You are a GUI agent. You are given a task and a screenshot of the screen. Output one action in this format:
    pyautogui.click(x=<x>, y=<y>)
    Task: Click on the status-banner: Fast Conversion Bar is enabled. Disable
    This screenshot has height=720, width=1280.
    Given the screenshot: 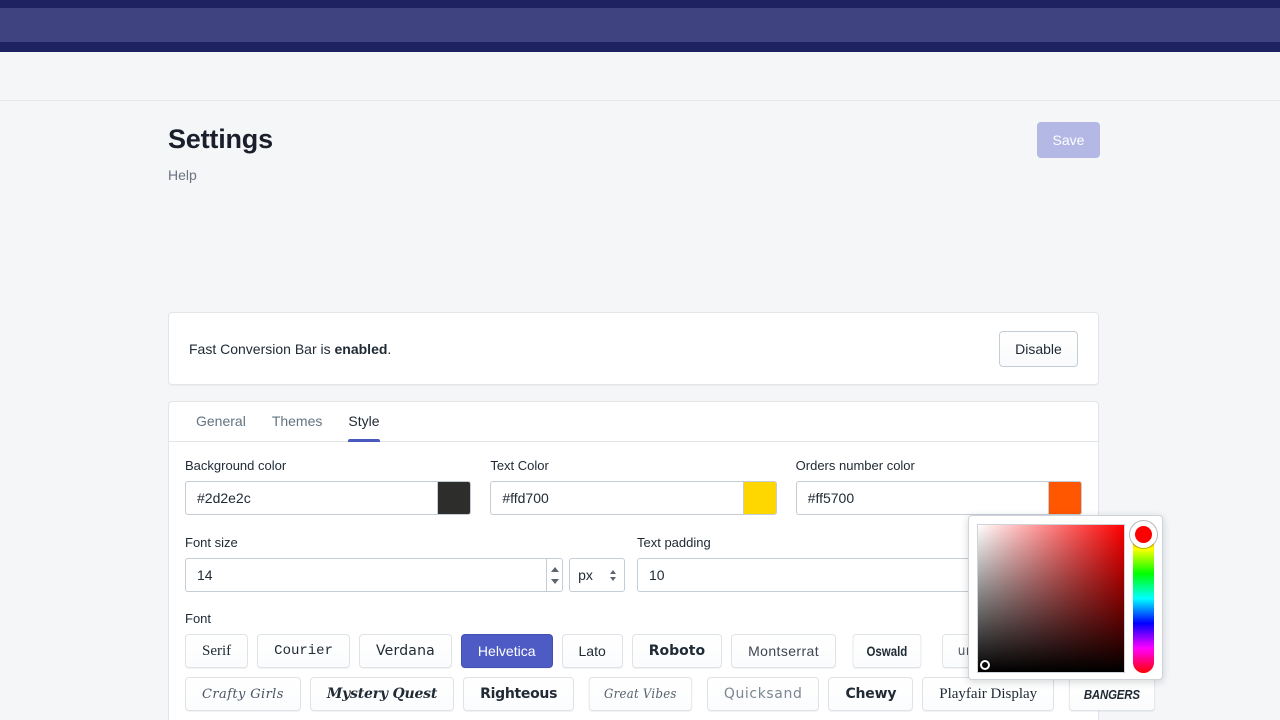 What is the action you would take?
    pyautogui.click(x=633, y=348)
    